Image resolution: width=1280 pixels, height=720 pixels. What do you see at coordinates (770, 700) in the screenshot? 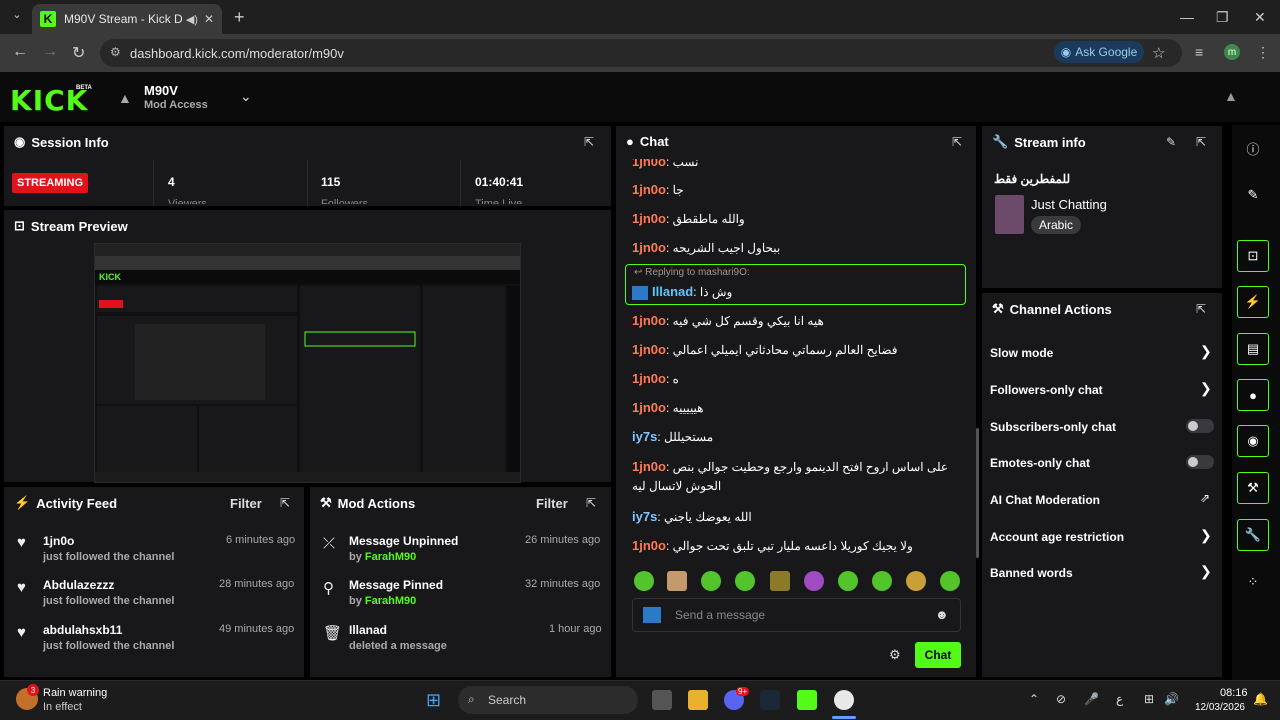
I see `steam-icon` at bounding box center [770, 700].